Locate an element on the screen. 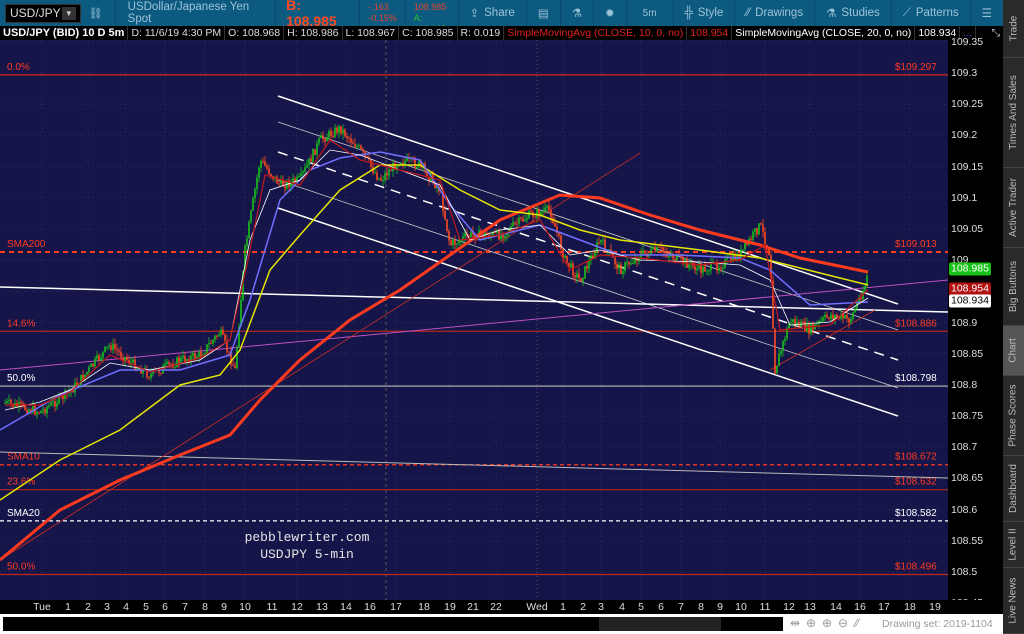 The height and width of the screenshot is (634, 1024). bid-small: B: 108.985 is located at coordinates (430, 6).